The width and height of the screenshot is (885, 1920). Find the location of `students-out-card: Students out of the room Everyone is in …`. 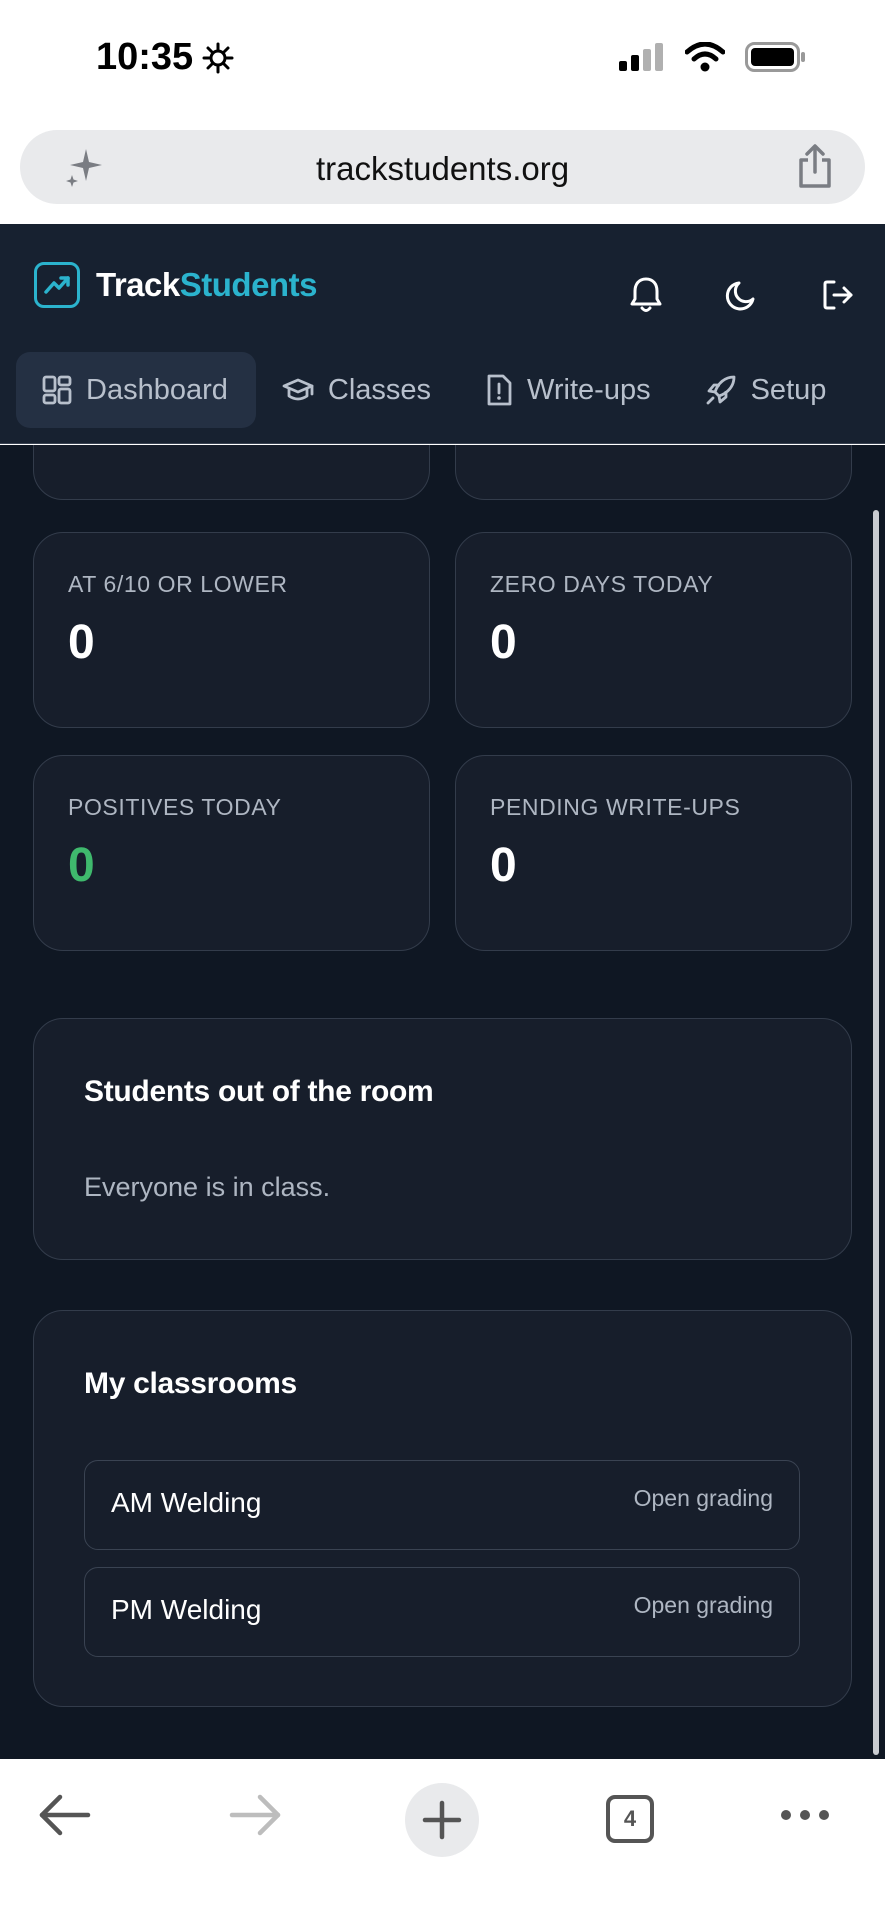

students-out-card: Students out of the room Everyone is in … is located at coordinates (442, 1139).